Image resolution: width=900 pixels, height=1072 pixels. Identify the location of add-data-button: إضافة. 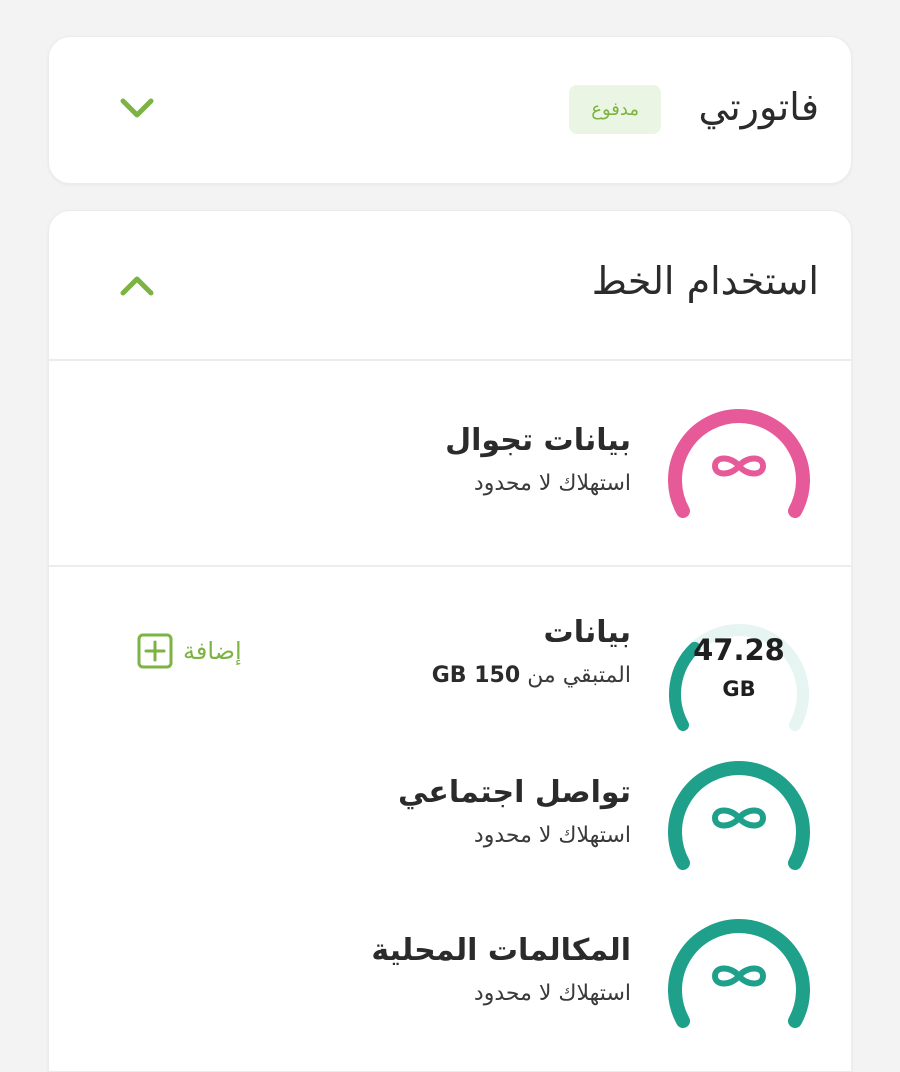
(189, 651).